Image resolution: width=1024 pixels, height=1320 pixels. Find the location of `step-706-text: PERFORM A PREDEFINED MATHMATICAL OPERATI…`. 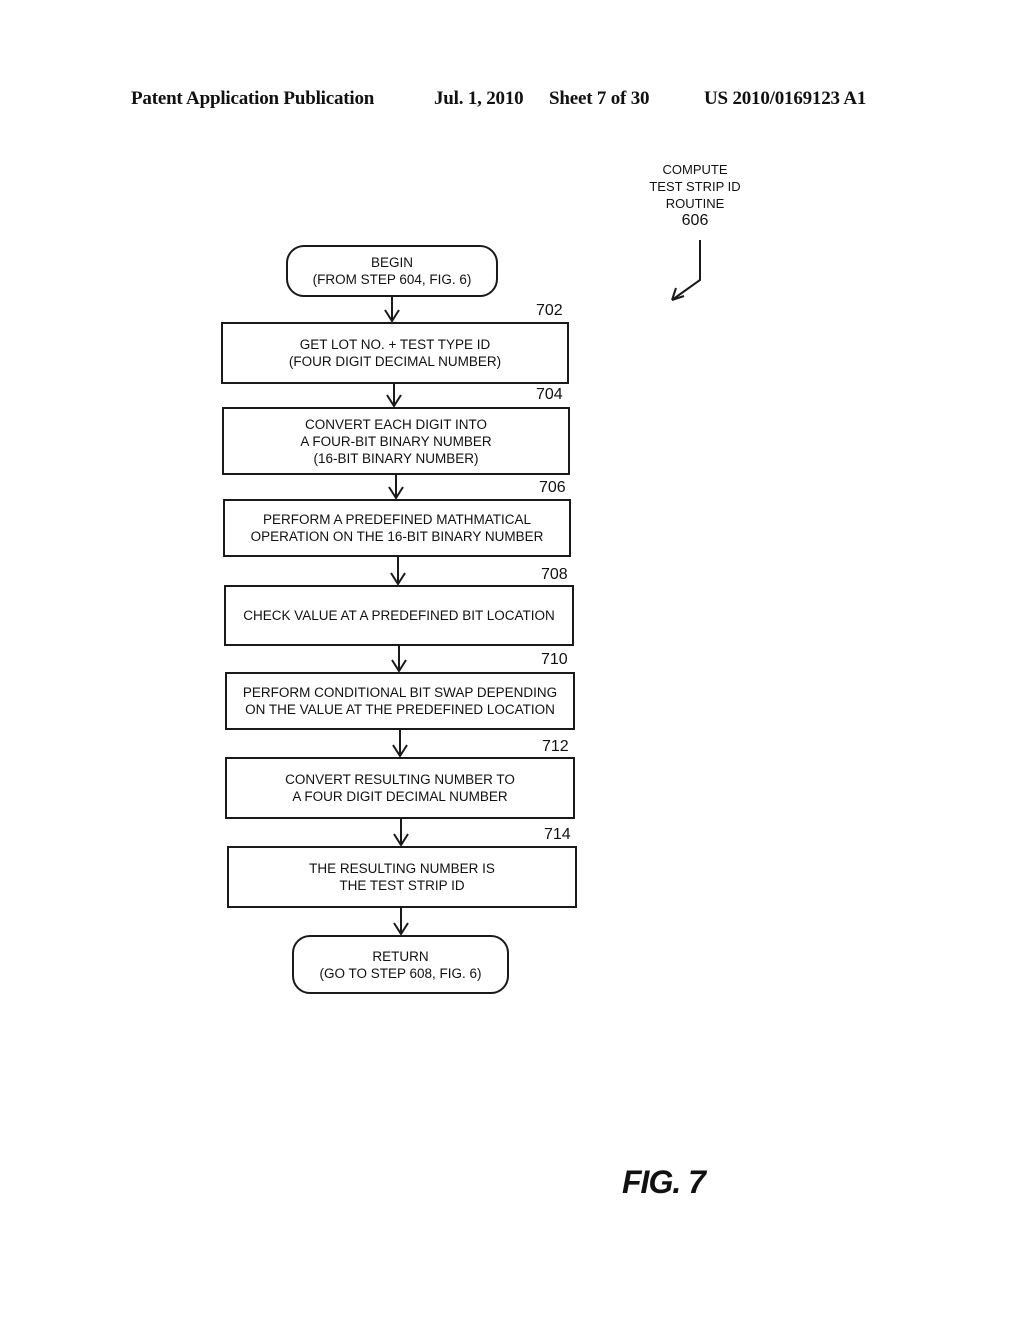

step-706-text: PERFORM A PREDEFINED MATHMATICAL OPERATI… is located at coordinates (397, 528).